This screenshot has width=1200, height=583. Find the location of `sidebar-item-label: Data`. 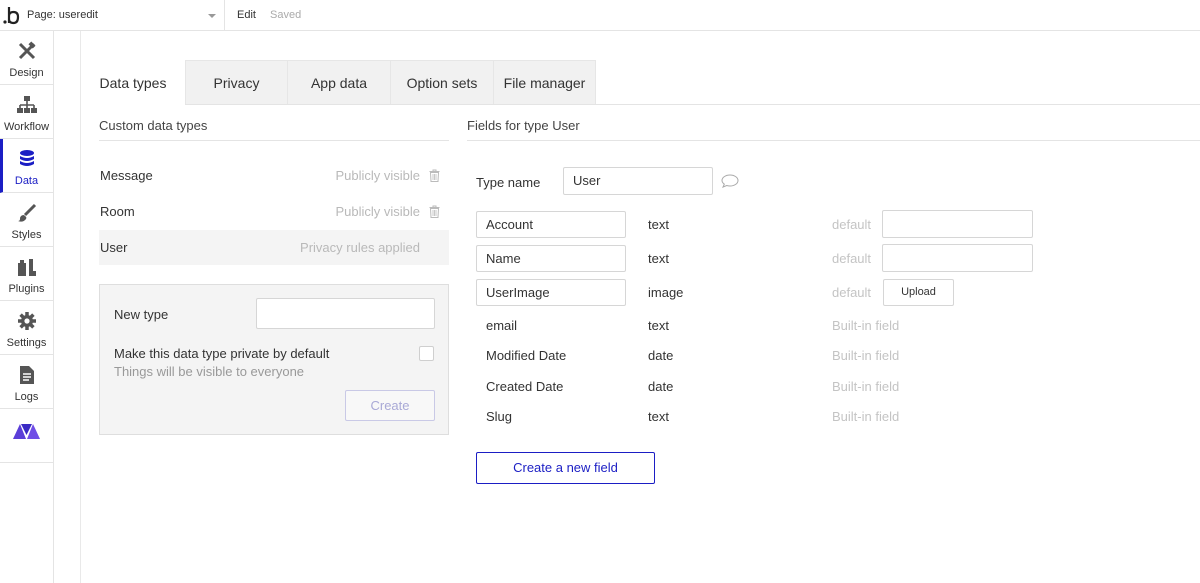

sidebar-item-label: Data is located at coordinates (26, 181).